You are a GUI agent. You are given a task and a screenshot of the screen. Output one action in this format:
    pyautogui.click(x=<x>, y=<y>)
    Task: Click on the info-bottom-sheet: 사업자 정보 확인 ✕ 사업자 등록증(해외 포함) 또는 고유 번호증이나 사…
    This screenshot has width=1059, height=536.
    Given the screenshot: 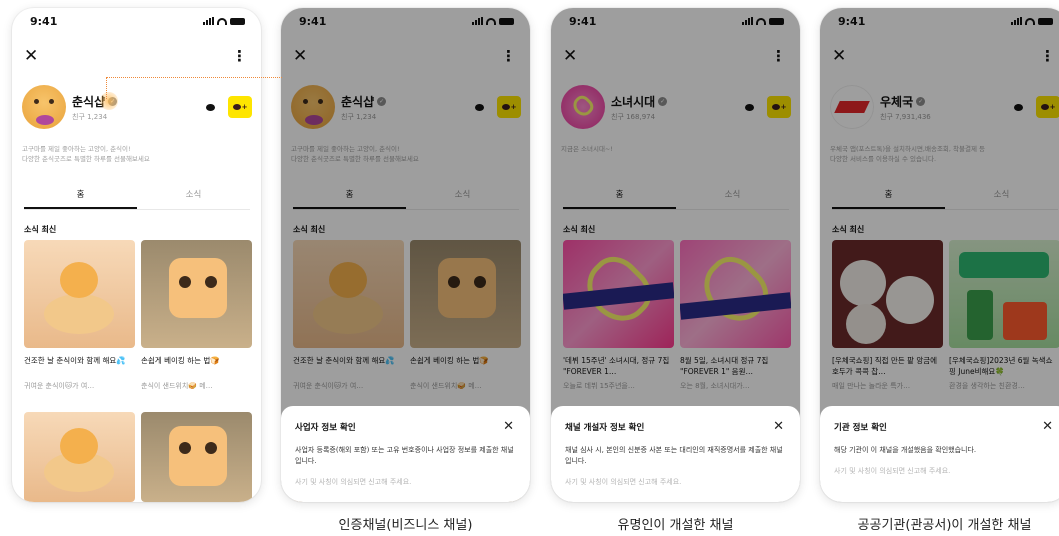 What is the action you would take?
    pyautogui.click(x=405, y=454)
    